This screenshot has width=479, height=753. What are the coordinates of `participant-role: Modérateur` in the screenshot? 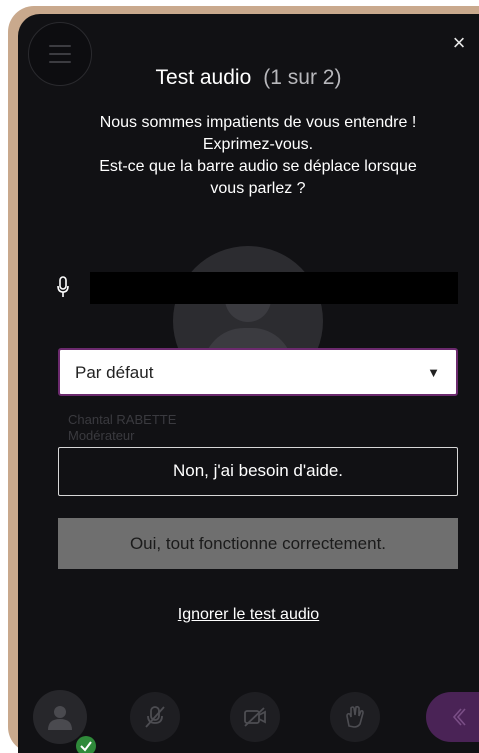 It's located at (101, 435).